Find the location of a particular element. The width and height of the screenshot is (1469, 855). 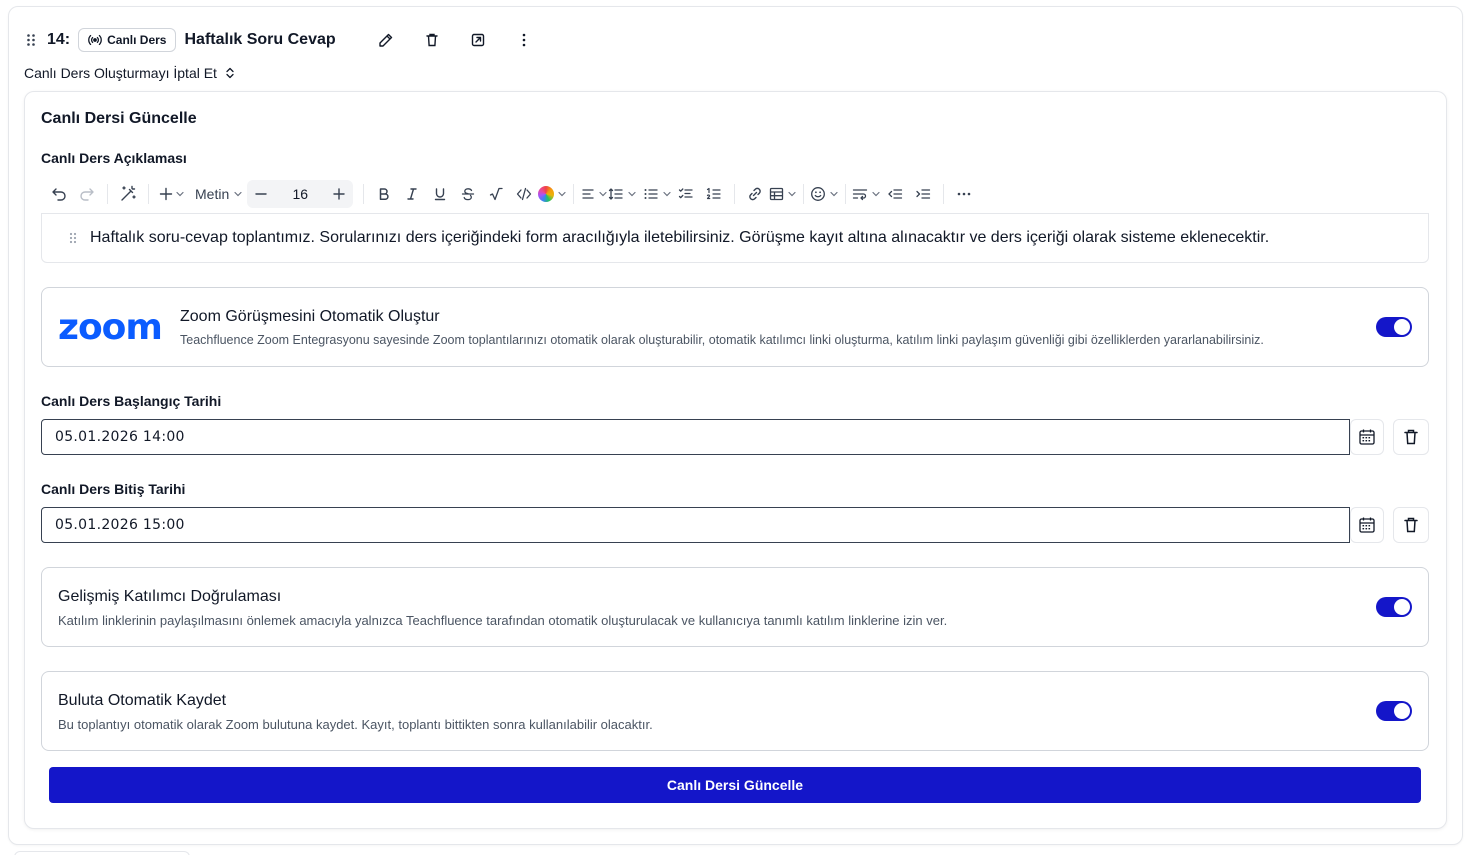

live-lesson-badge: Canlı Ders is located at coordinates (127, 40).